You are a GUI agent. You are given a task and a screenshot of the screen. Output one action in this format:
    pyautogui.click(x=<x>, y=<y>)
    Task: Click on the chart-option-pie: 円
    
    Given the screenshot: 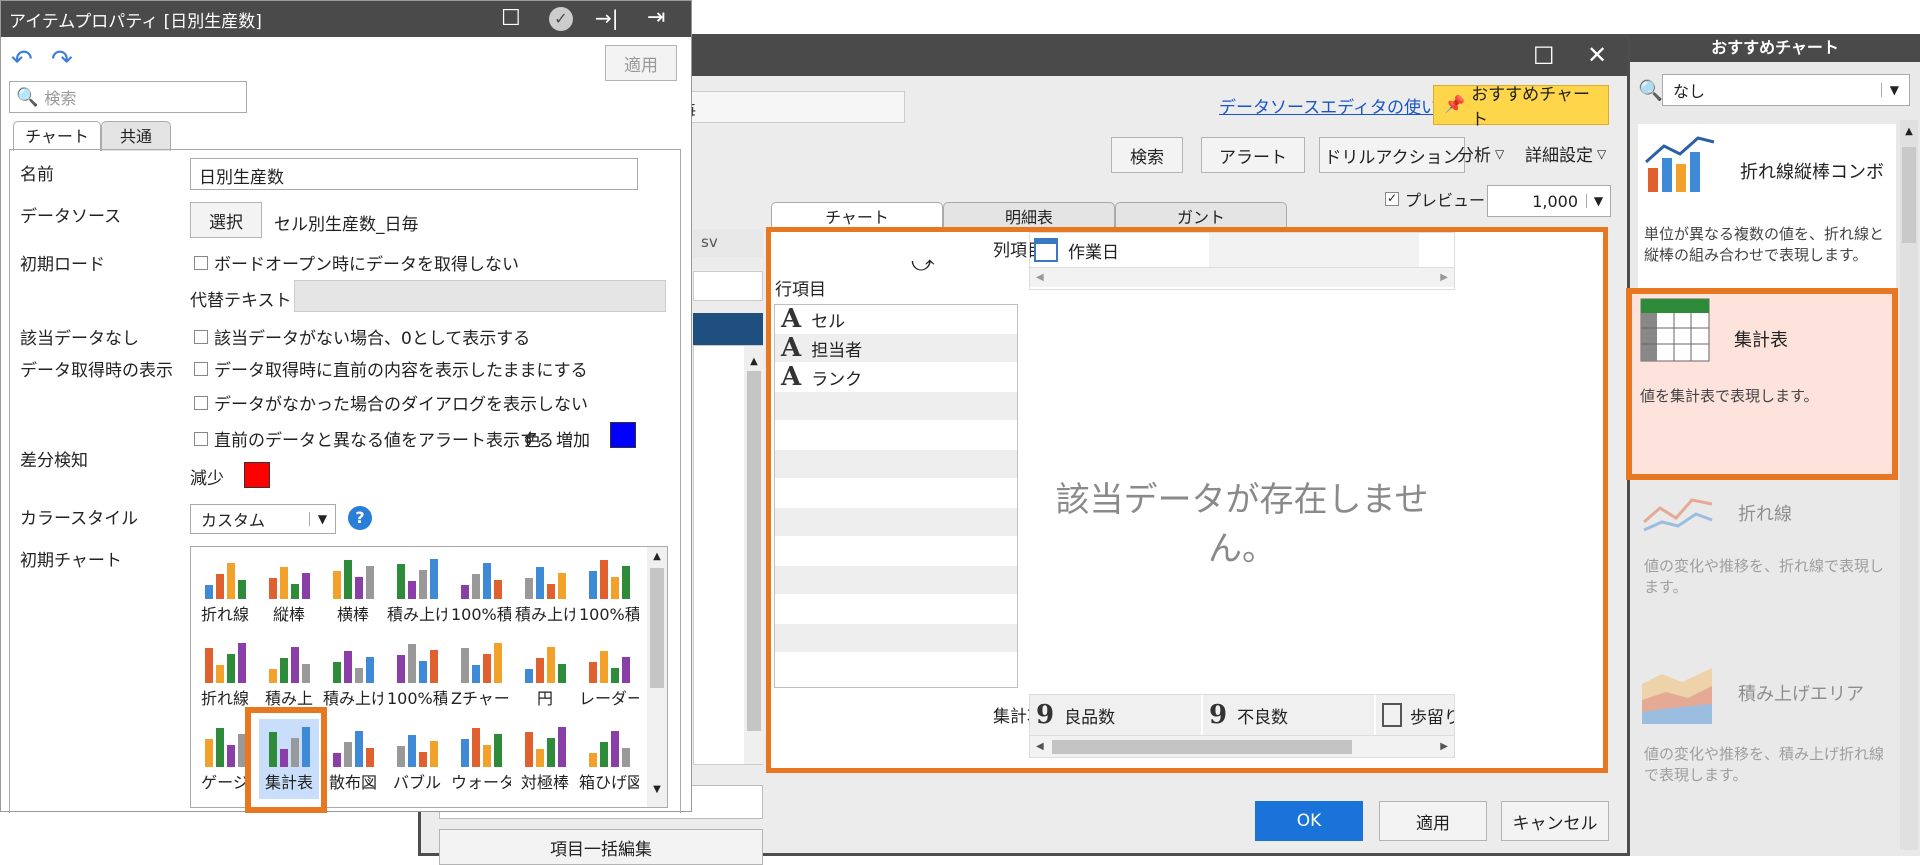 What is the action you would take?
    pyautogui.click(x=545, y=675)
    